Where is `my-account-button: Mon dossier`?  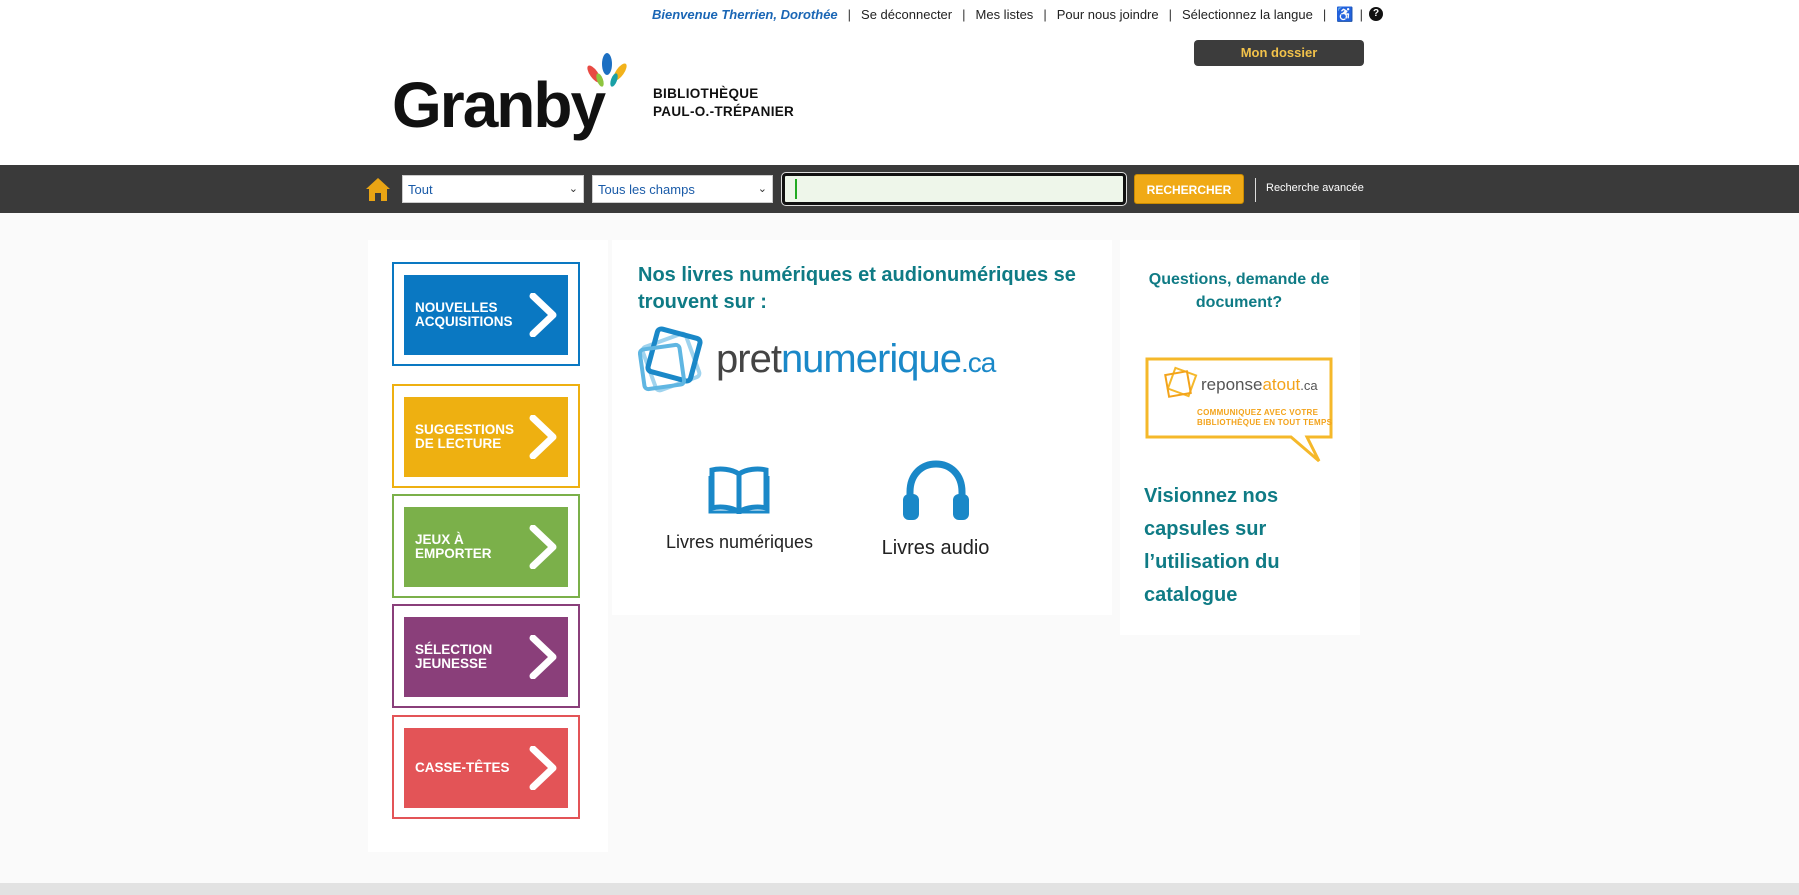 my-account-button: Mon dossier is located at coordinates (1279, 53).